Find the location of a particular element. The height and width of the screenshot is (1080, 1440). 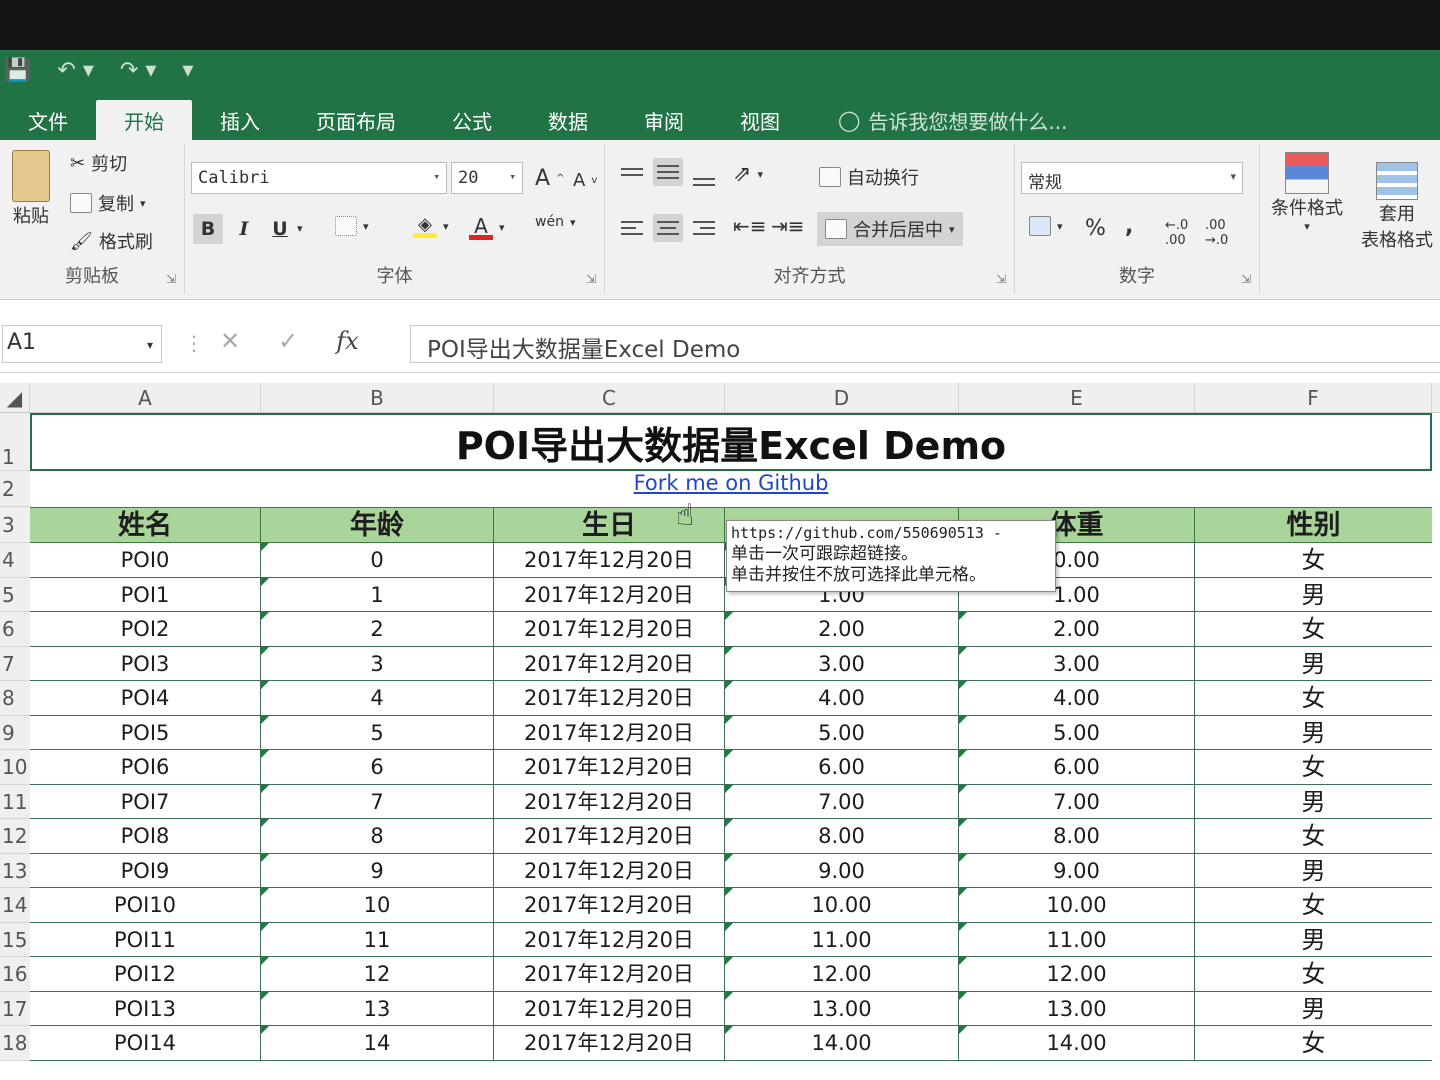

row-header: 12 is located at coordinates (15, 836).